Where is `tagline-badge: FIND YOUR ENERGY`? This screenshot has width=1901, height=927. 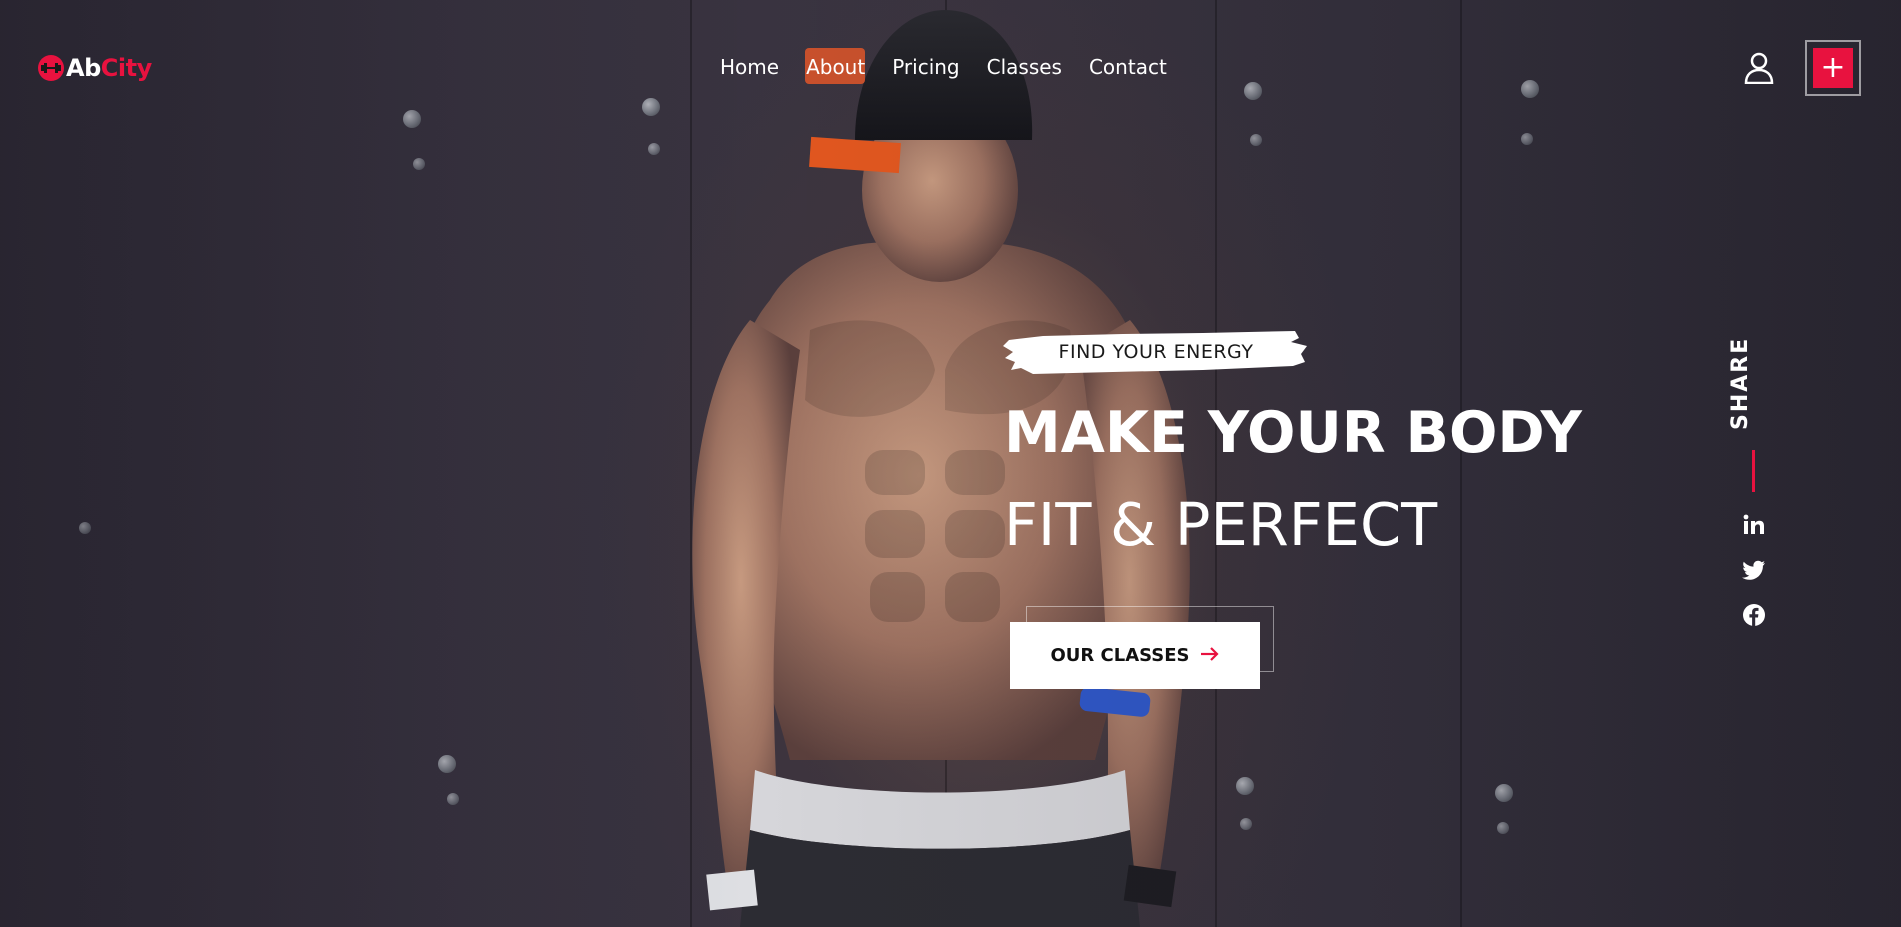 tagline-badge: FIND YOUR ENERGY is located at coordinates (1156, 352).